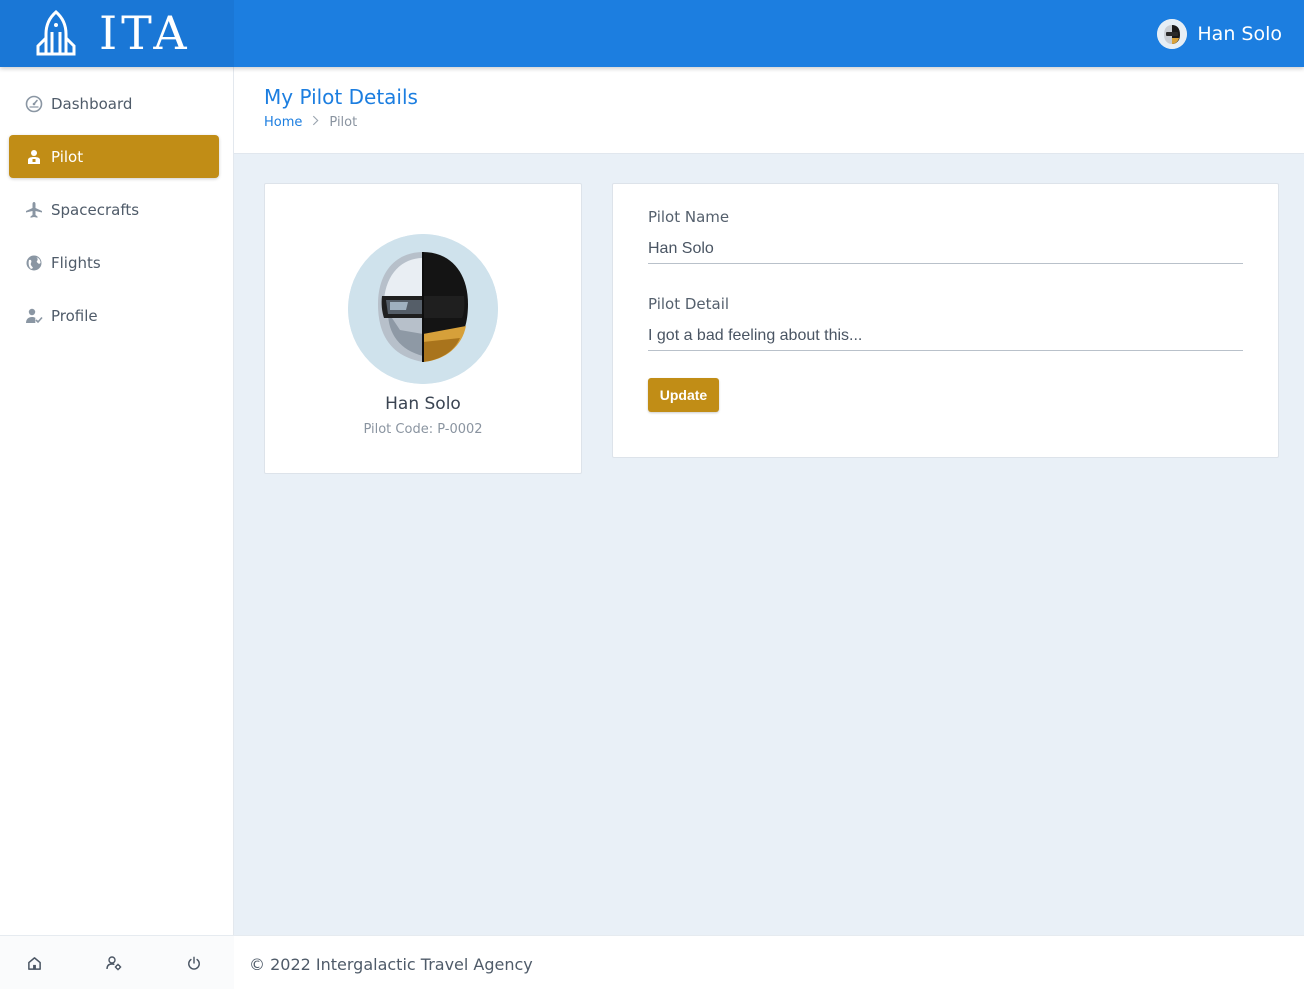 This screenshot has height=989, width=1304. Describe the element at coordinates (423, 404) in the screenshot. I see `pilot-name: Han Solo` at that location.